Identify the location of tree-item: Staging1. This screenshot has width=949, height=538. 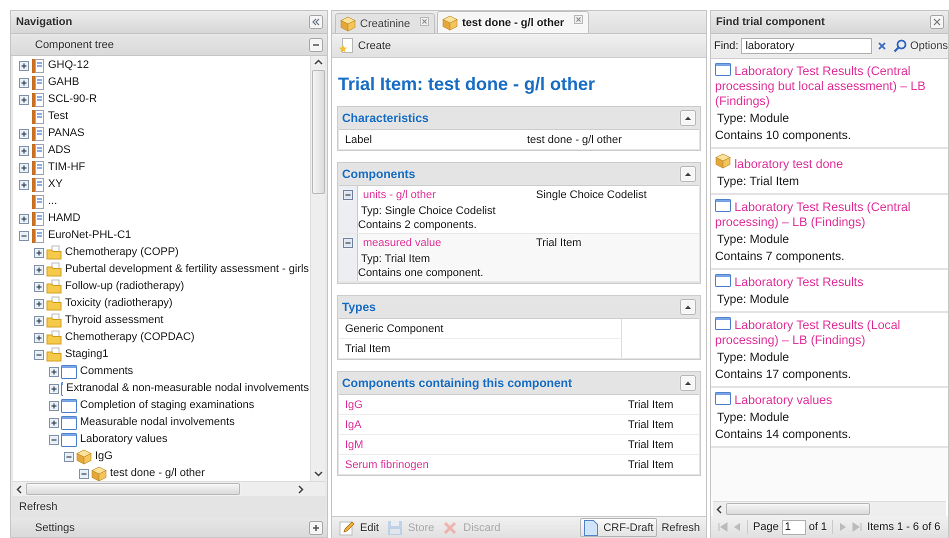
(87, 354).